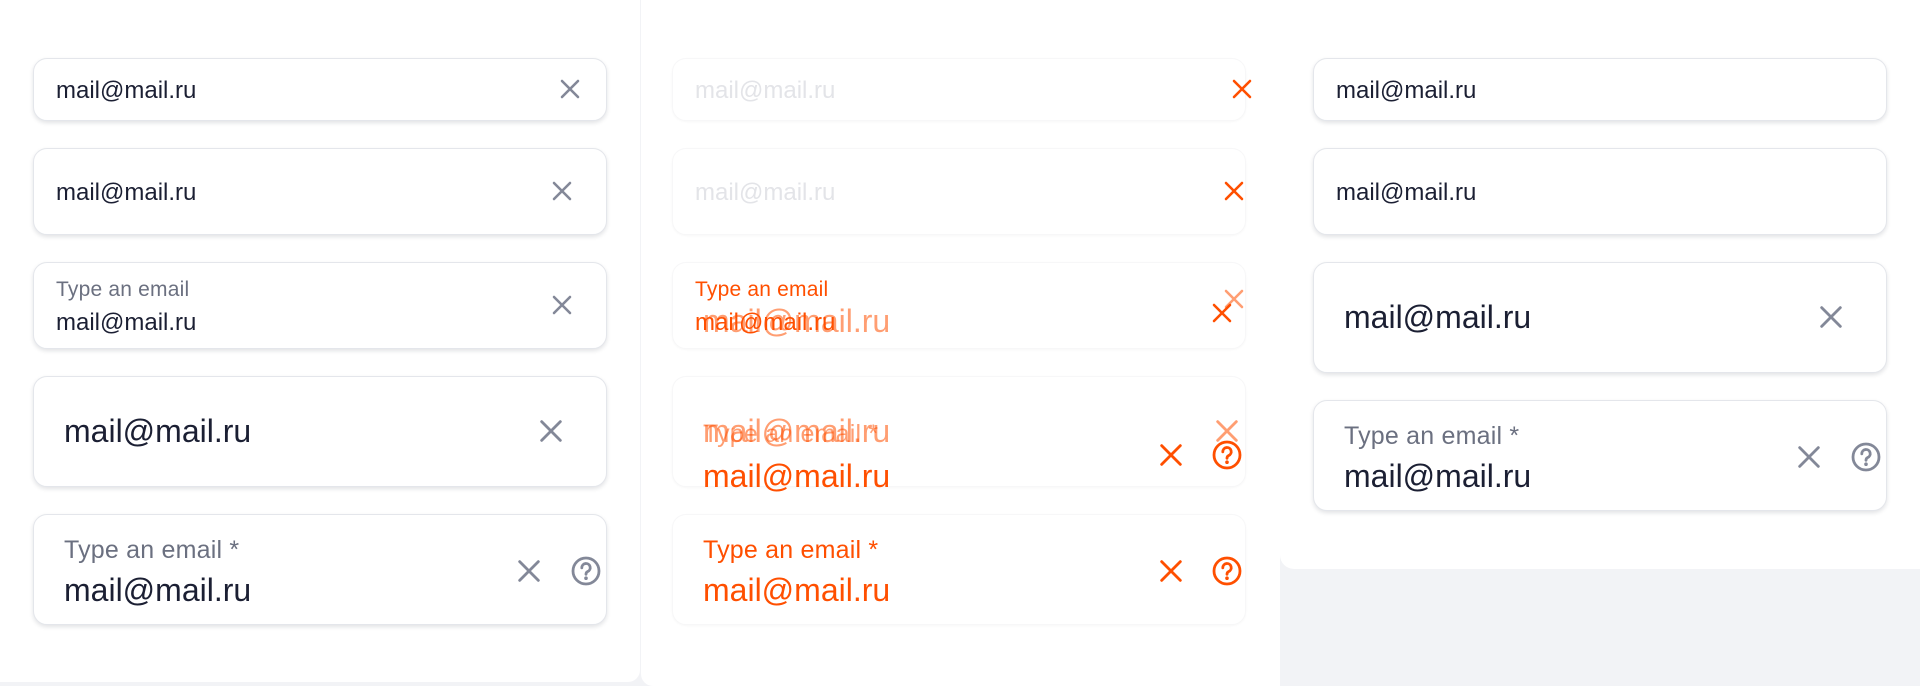 The image size is (1920, 686). What do you see at coordinates (959, 191) in the screenshot?
I see `email-field-medium-disabled: mail@mail.ru` at bounding box center [959, 191].